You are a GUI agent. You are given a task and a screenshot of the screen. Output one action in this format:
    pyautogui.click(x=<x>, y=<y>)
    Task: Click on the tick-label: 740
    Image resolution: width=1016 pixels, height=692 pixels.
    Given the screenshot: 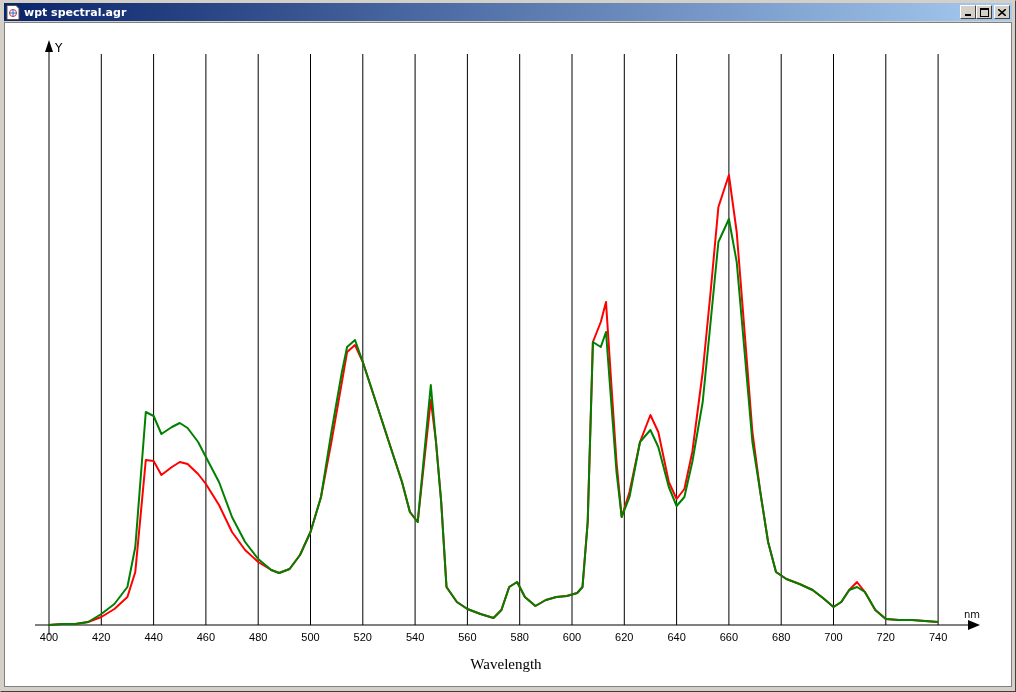 What is the action you would take?
    pyautogui.click(x=938, y=637)
    